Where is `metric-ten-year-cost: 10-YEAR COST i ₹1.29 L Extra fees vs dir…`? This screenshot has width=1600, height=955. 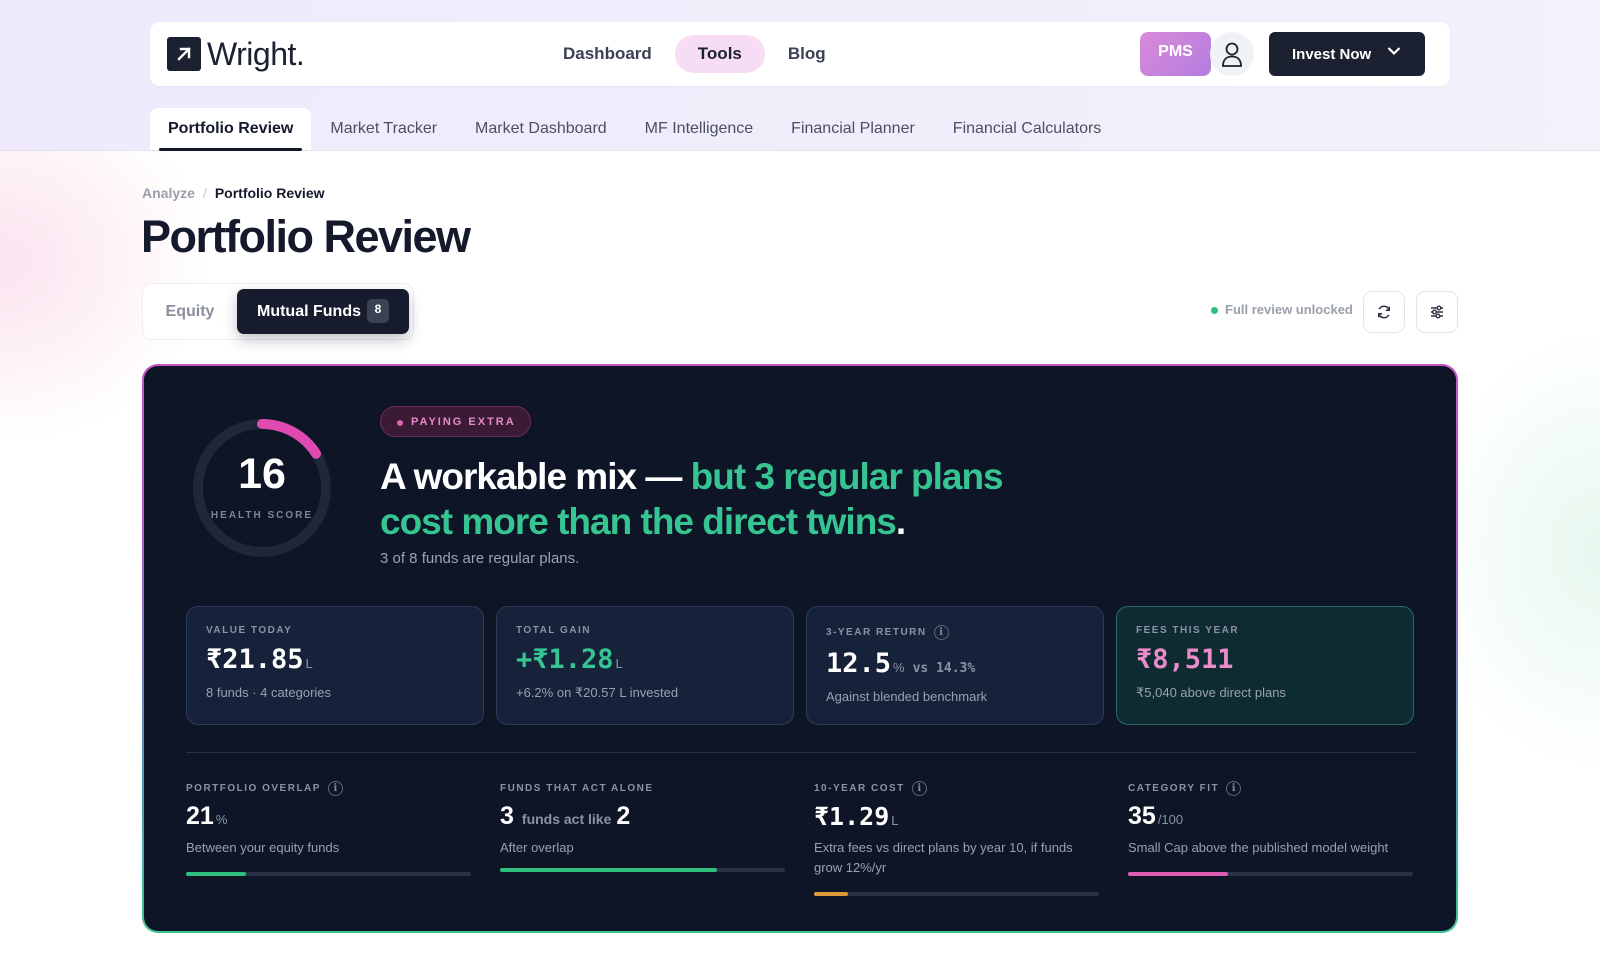 metric-ten-year-cost: 10-YEAR COST i ₹1.29 L Extra fees vs dir… is located at coordinates (956, 838).